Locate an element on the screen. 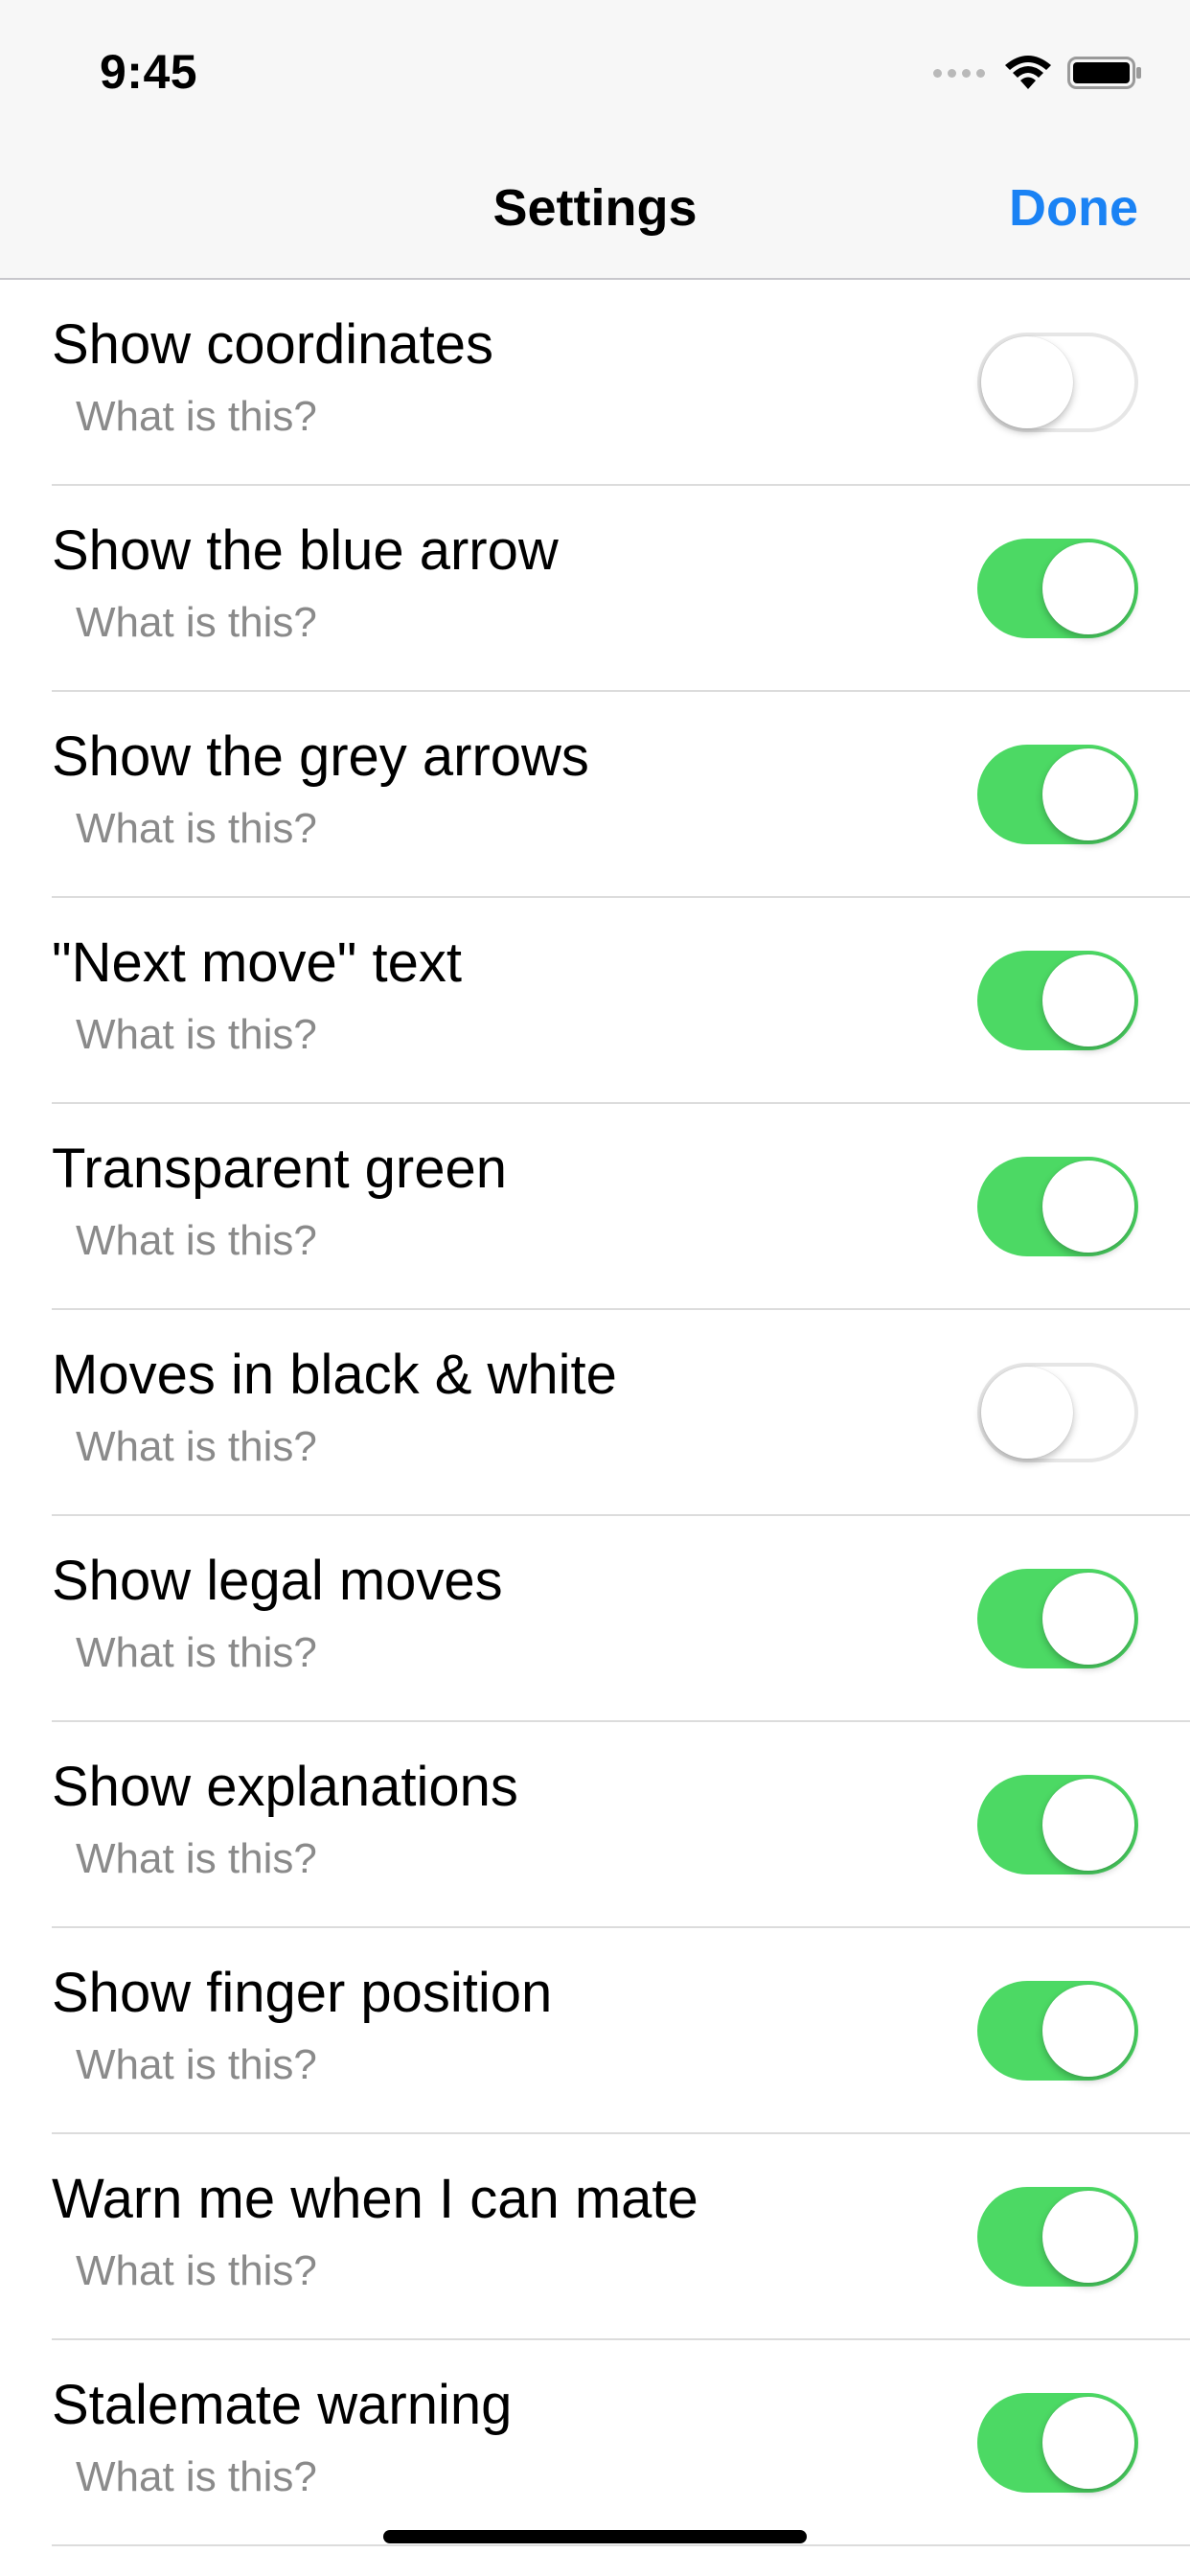 The image size is (1190, 2576). setting-label: Show coordinates is located at coordinates (273, 344).